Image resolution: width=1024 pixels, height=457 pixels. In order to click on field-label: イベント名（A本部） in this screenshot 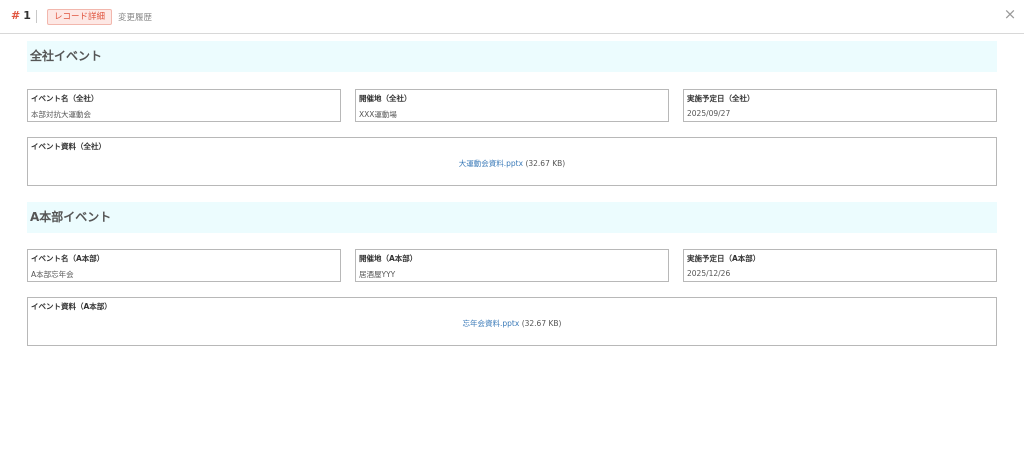, I will do `click(68, 258)`.